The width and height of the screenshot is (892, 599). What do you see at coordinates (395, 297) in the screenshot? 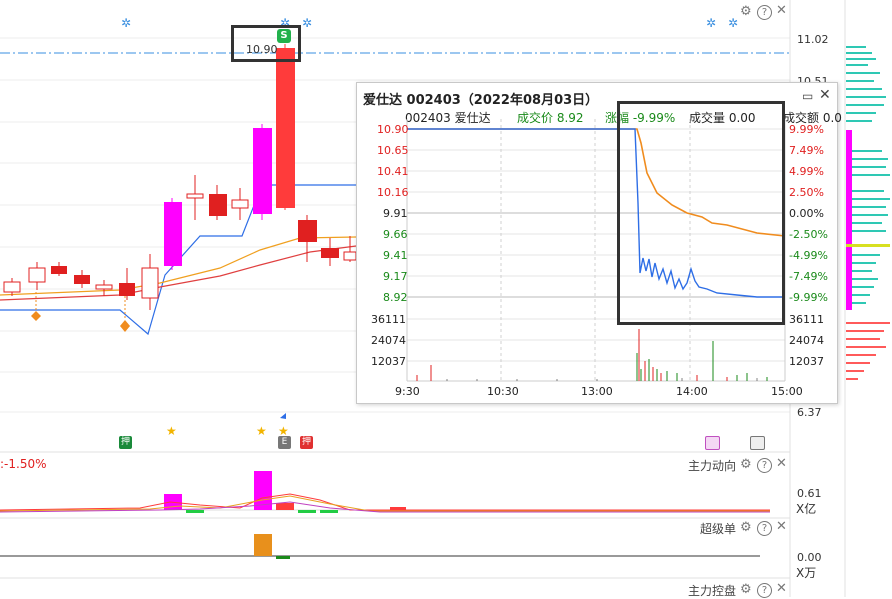
I see `popup-left-axis-8: 8.92` at bounding box center [395, 297].